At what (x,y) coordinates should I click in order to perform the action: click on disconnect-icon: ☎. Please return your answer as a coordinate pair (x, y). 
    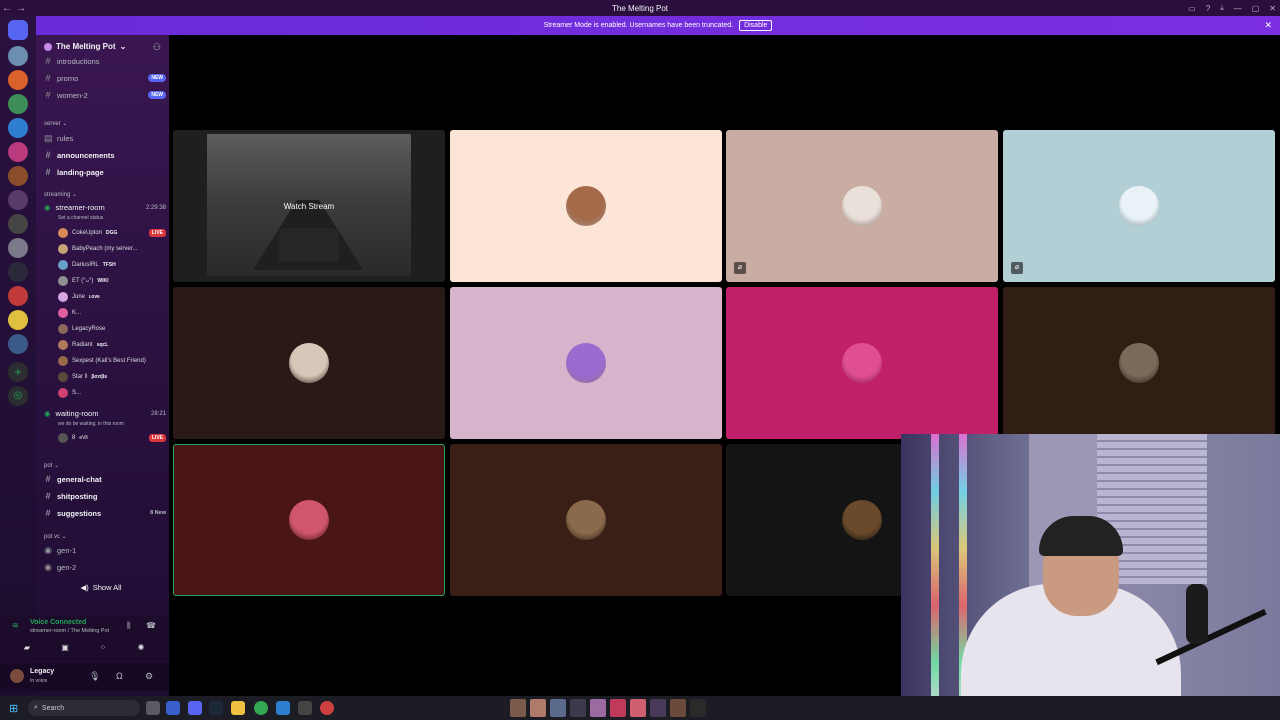
    Looking at the image, I should click on (151, 625).